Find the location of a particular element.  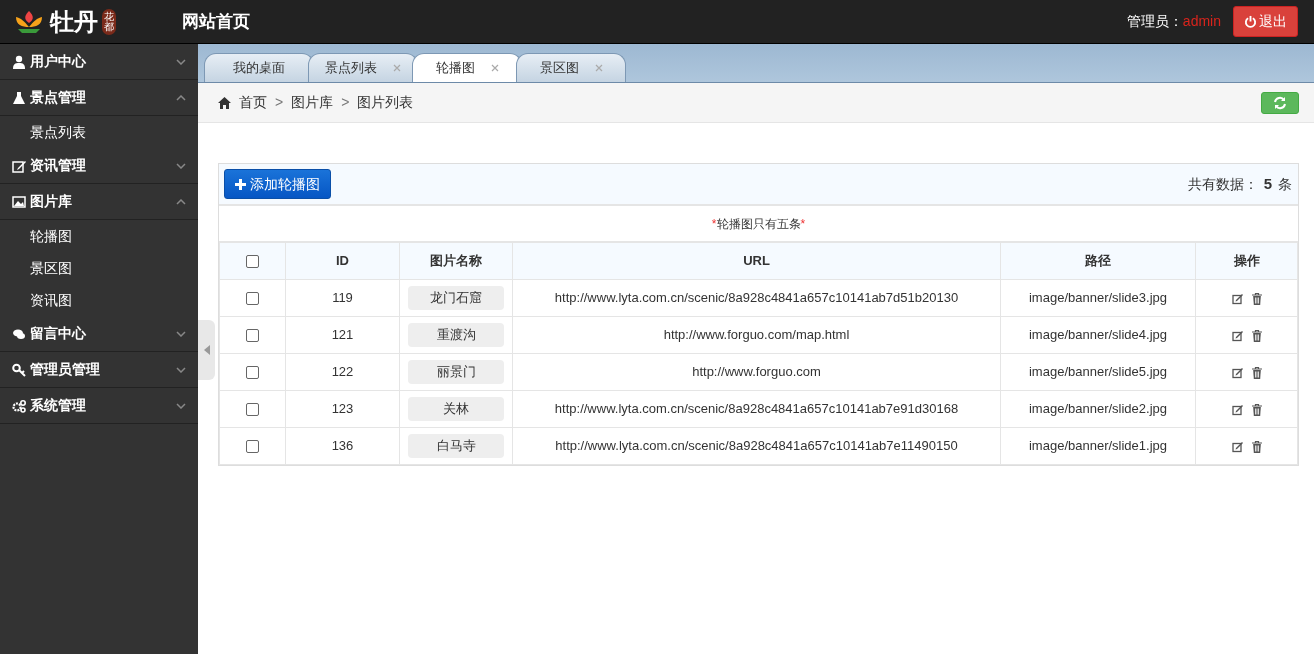

table-cell: http://www.lyta.com.cn/scenic/8a928c4841a657c10141ab7e11490150 is located at coordinates (756, 446).